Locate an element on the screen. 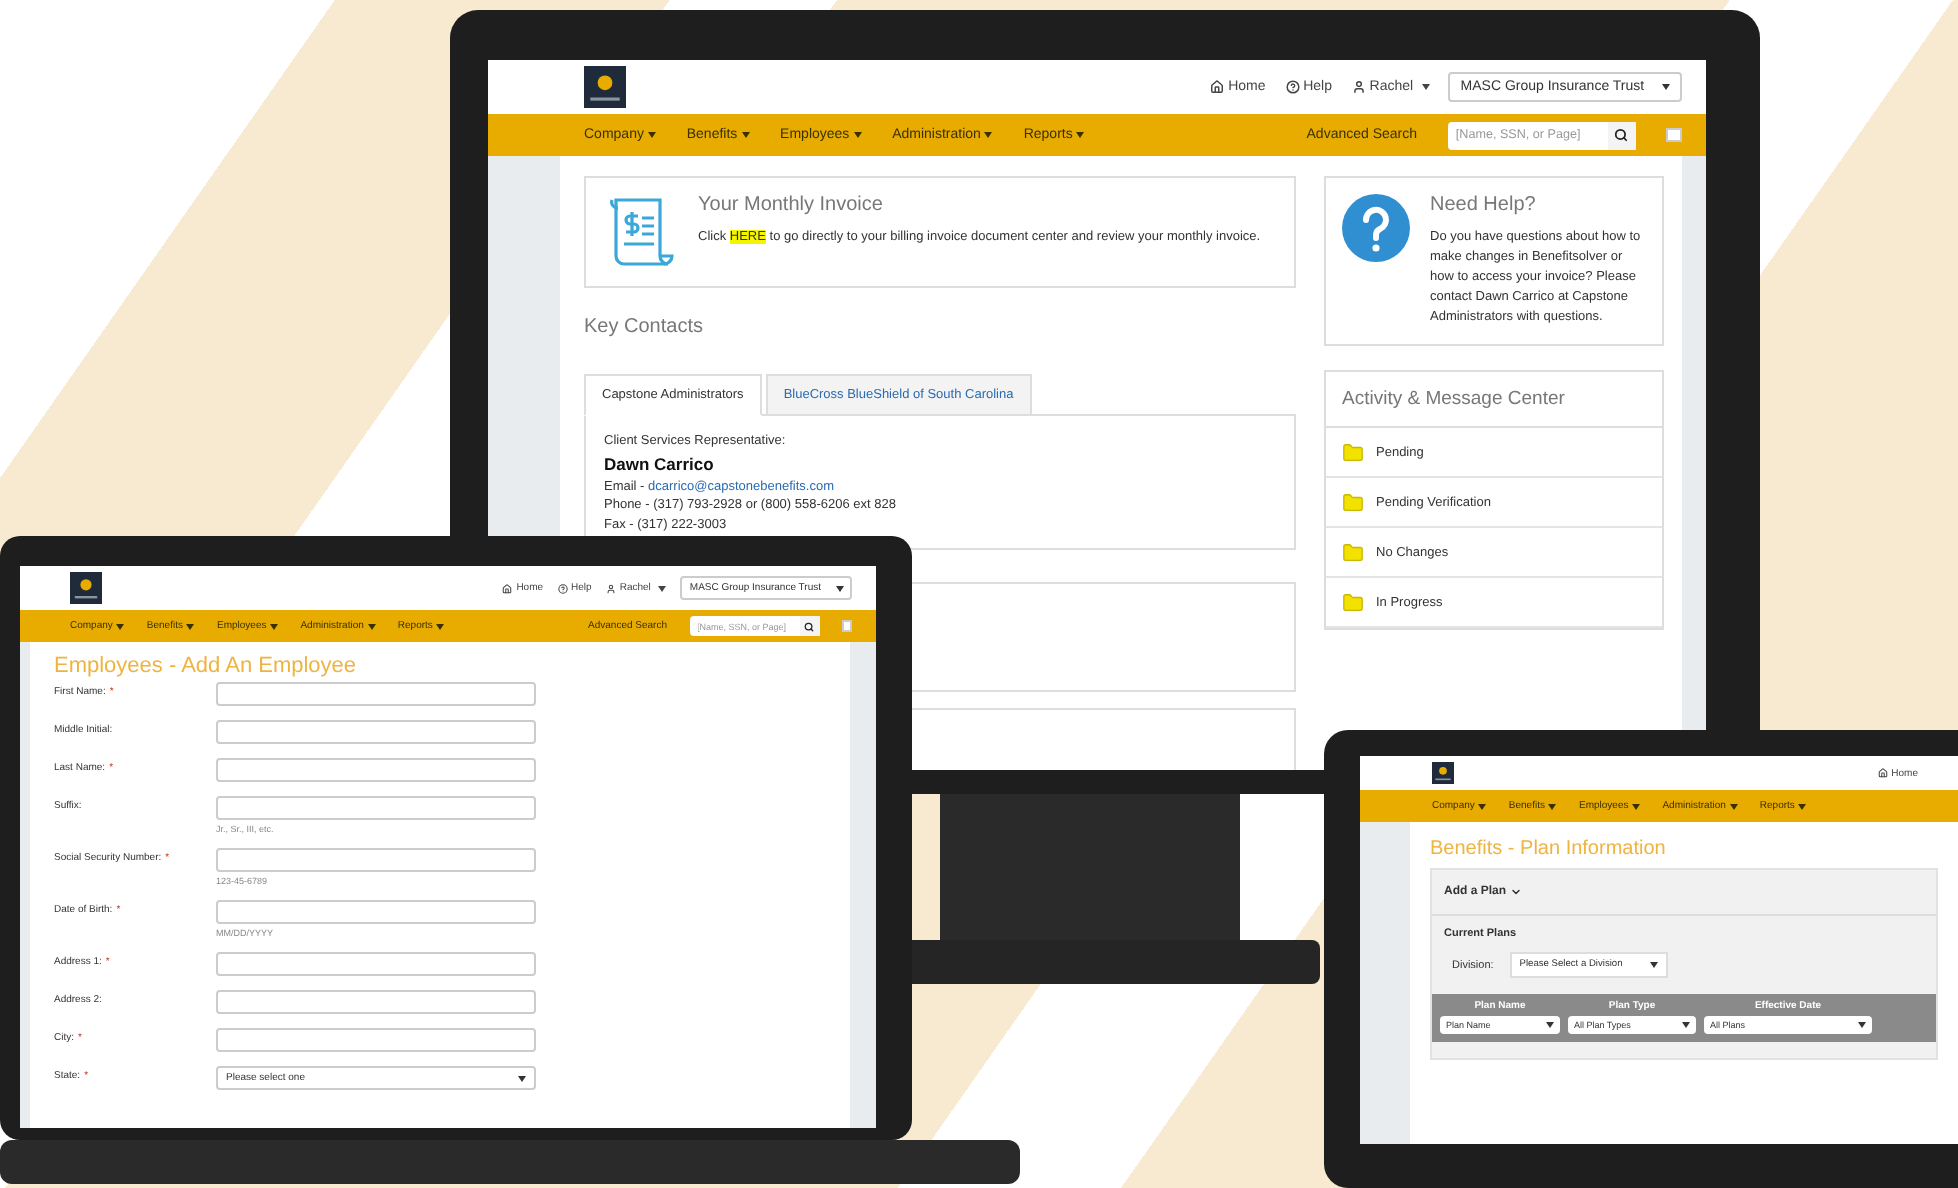 This screenshot has height=1188, width=1958. activity-title: Activity & Message Center is located at coordinates (1494, 400).